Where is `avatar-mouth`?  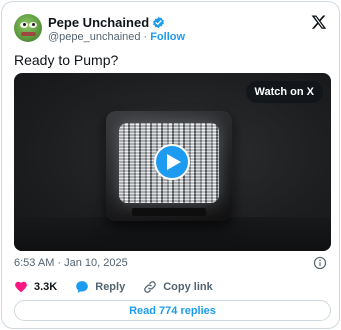
avatar-mouth is located at coordinates (28, 34).